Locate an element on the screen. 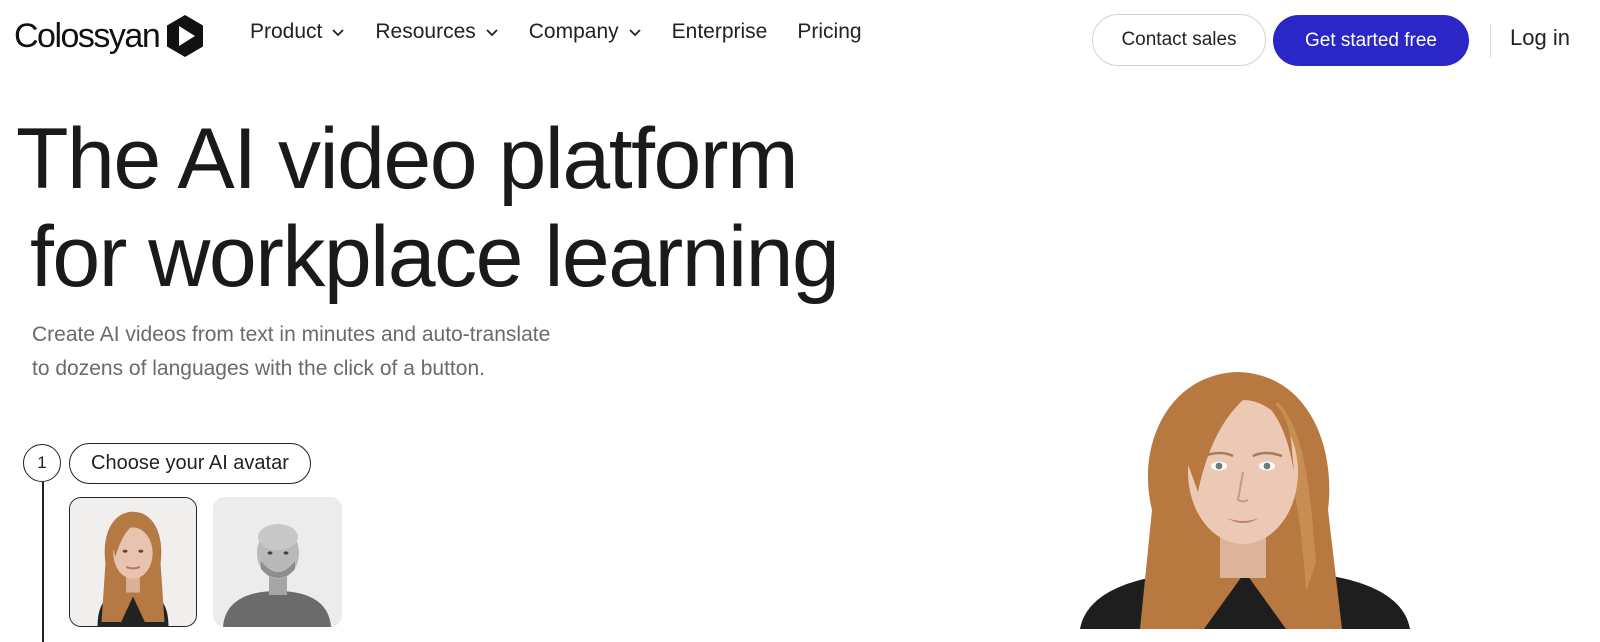  logo-wordmark: Colossyan is located at coordinates (87, 36).